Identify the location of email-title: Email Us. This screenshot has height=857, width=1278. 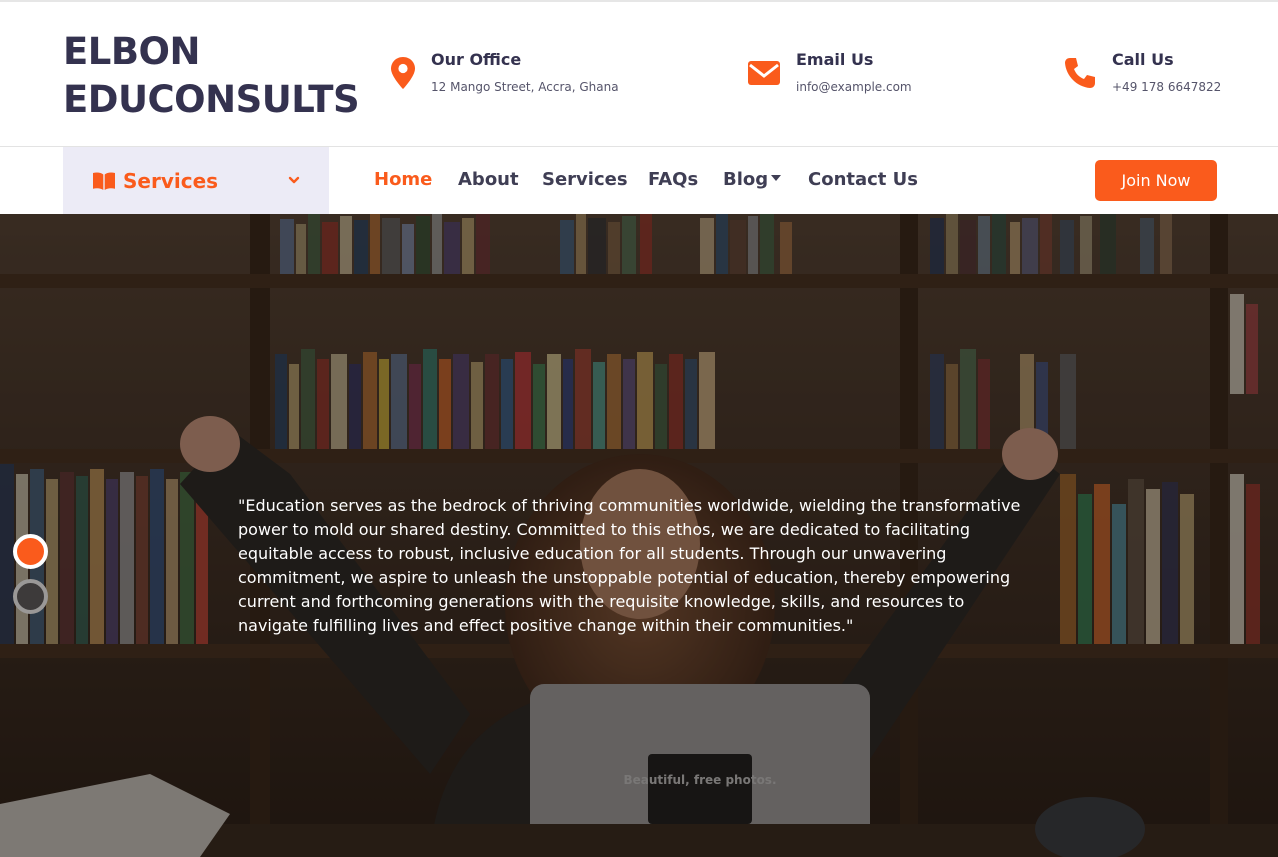
(835, 59).